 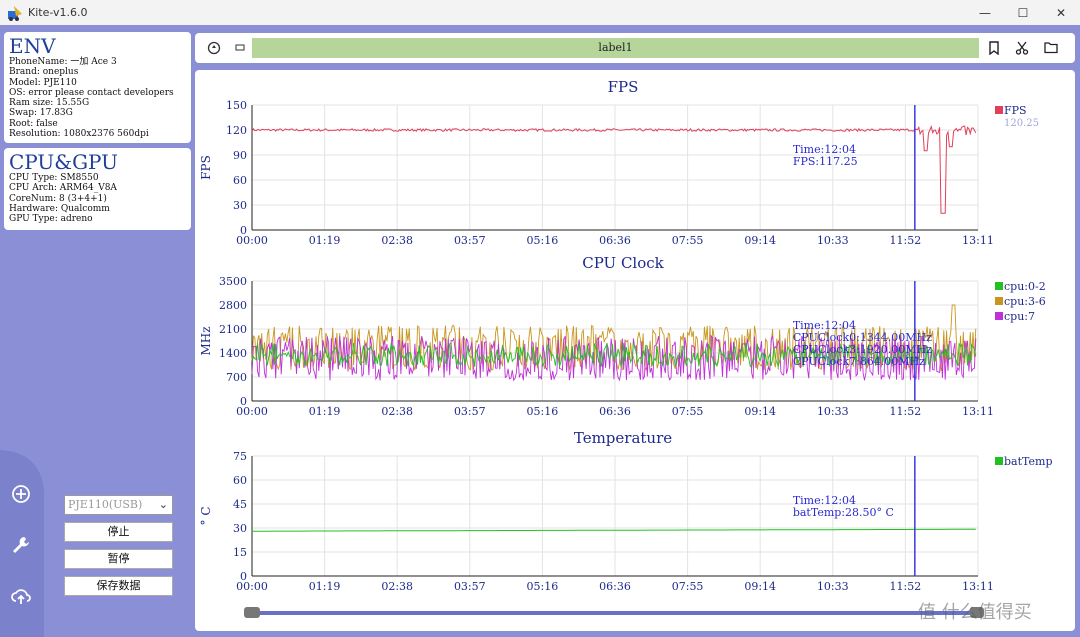 I want to click on env-line: OS: error please contact developers, so click(x=91, y=92).